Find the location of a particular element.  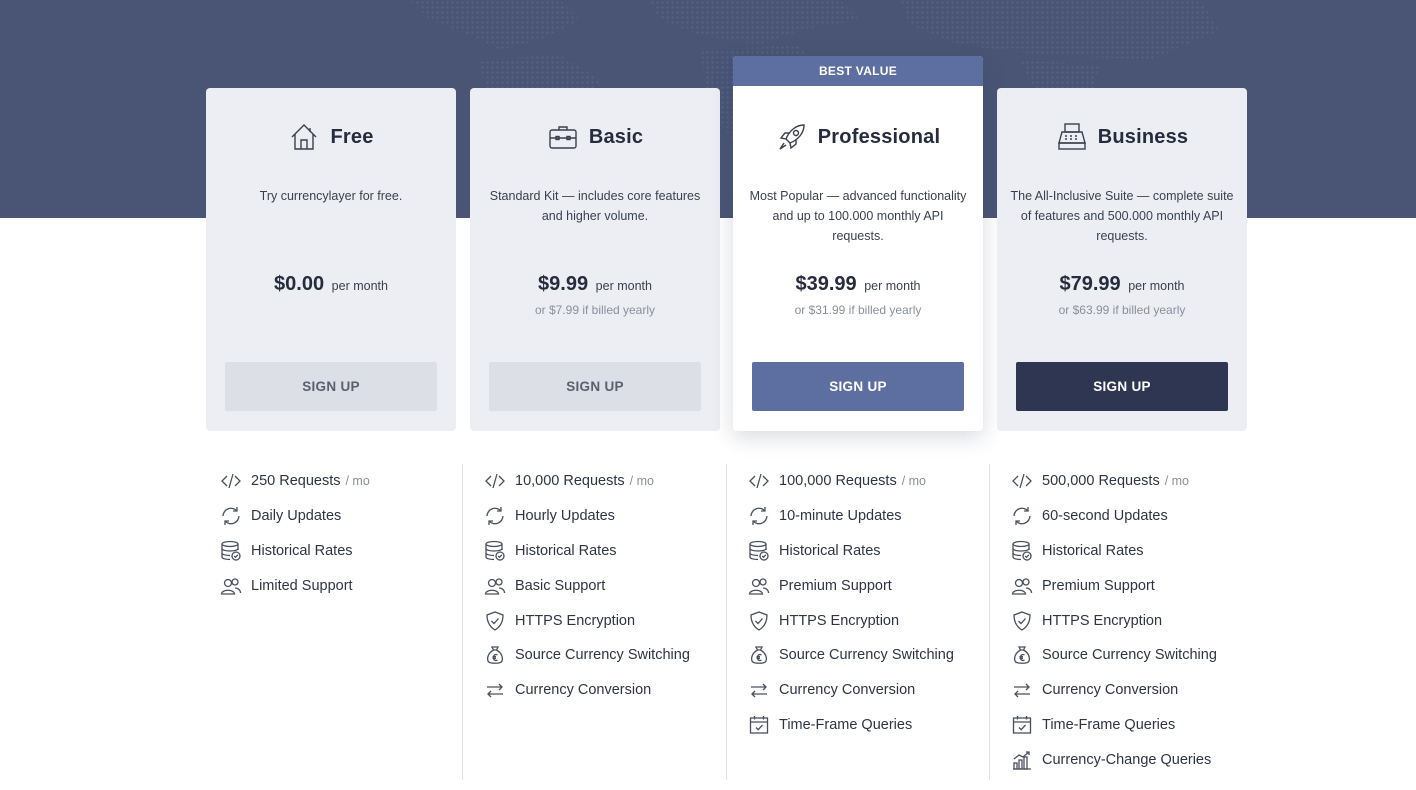

list-item: Currency-Change Queries is located at coordinates (1119, 759).